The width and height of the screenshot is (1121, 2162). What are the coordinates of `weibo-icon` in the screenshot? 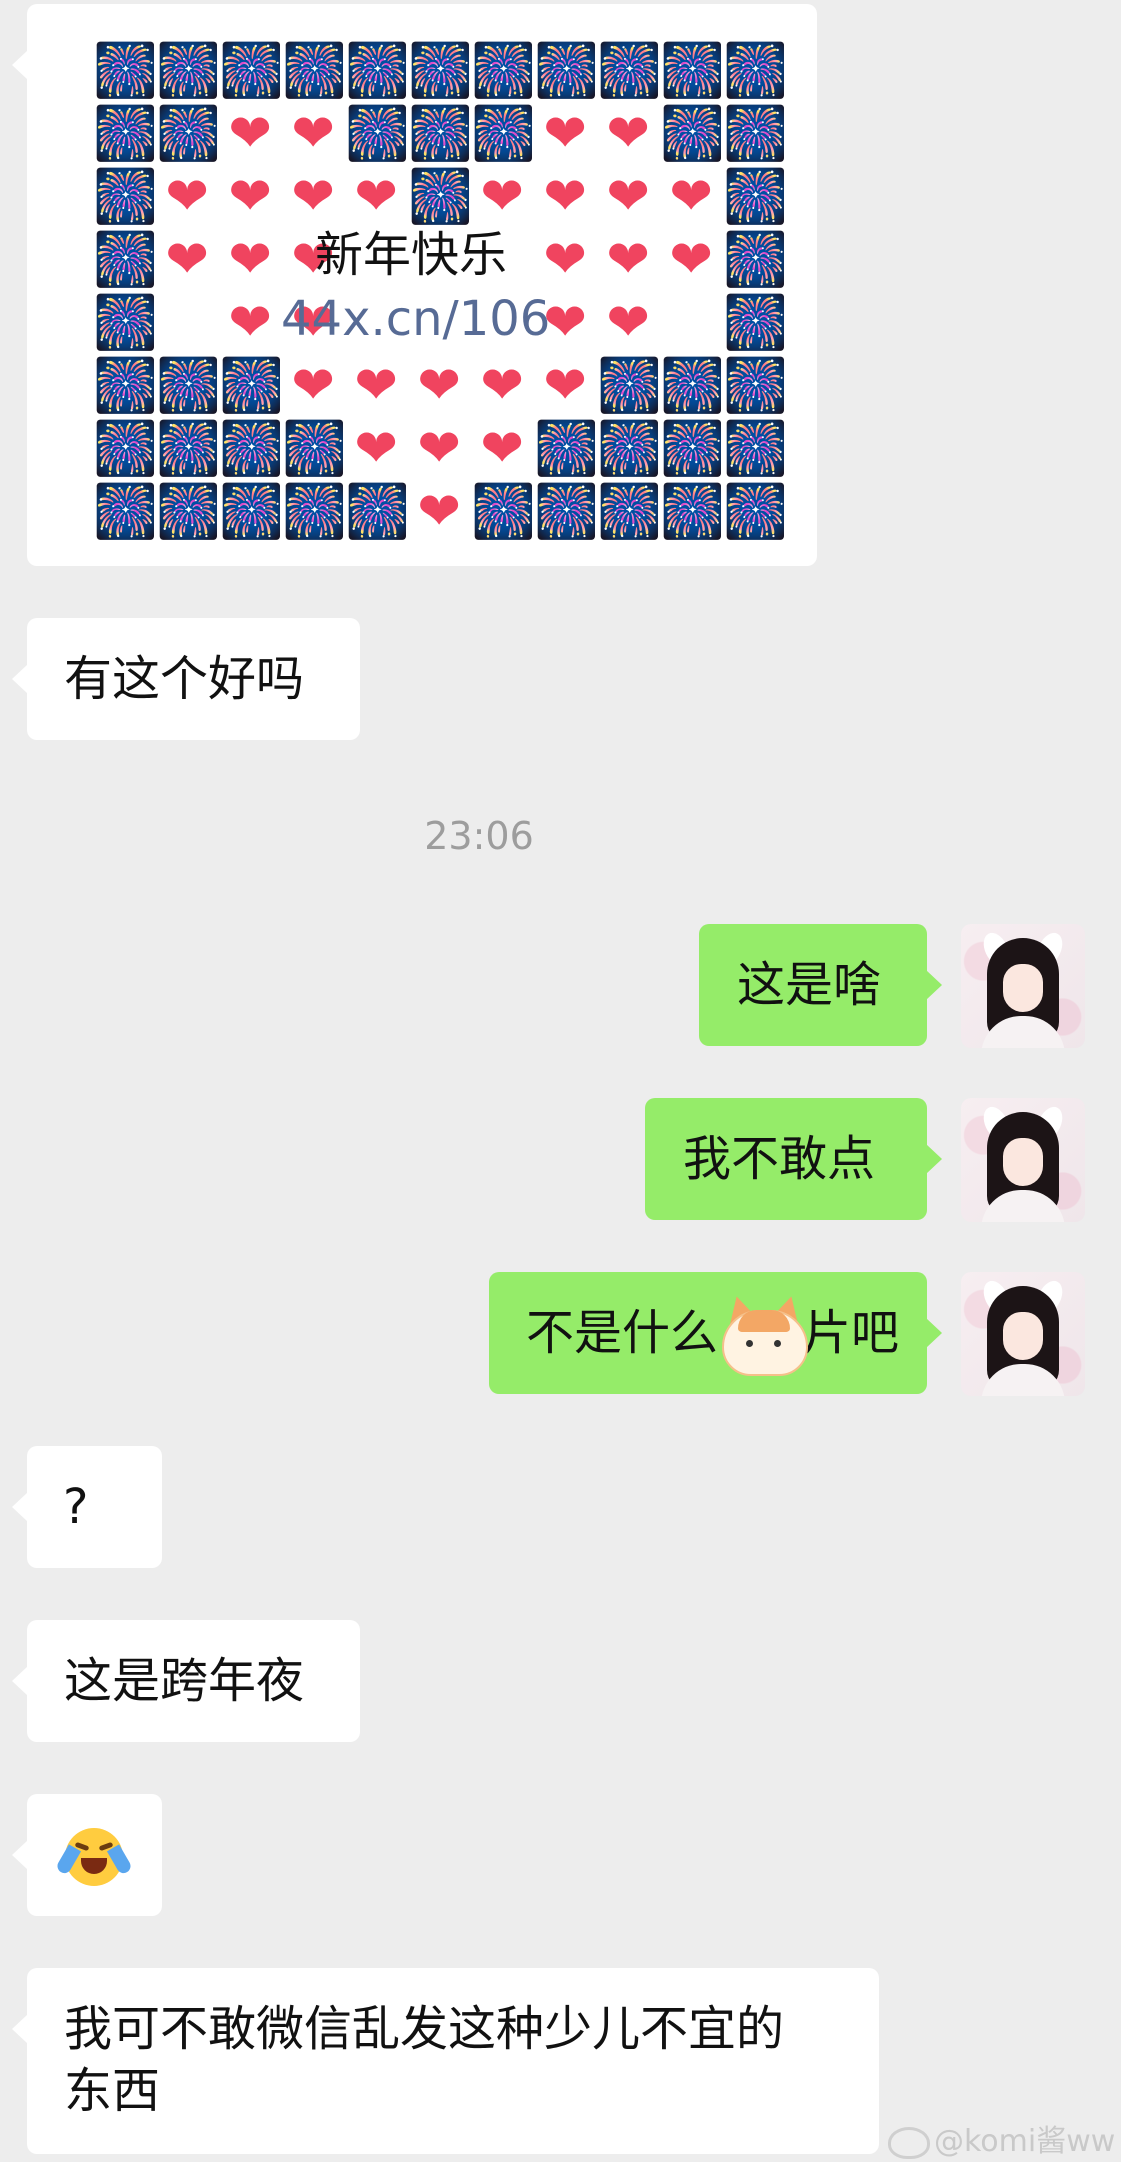 It's located at (909, 2142).